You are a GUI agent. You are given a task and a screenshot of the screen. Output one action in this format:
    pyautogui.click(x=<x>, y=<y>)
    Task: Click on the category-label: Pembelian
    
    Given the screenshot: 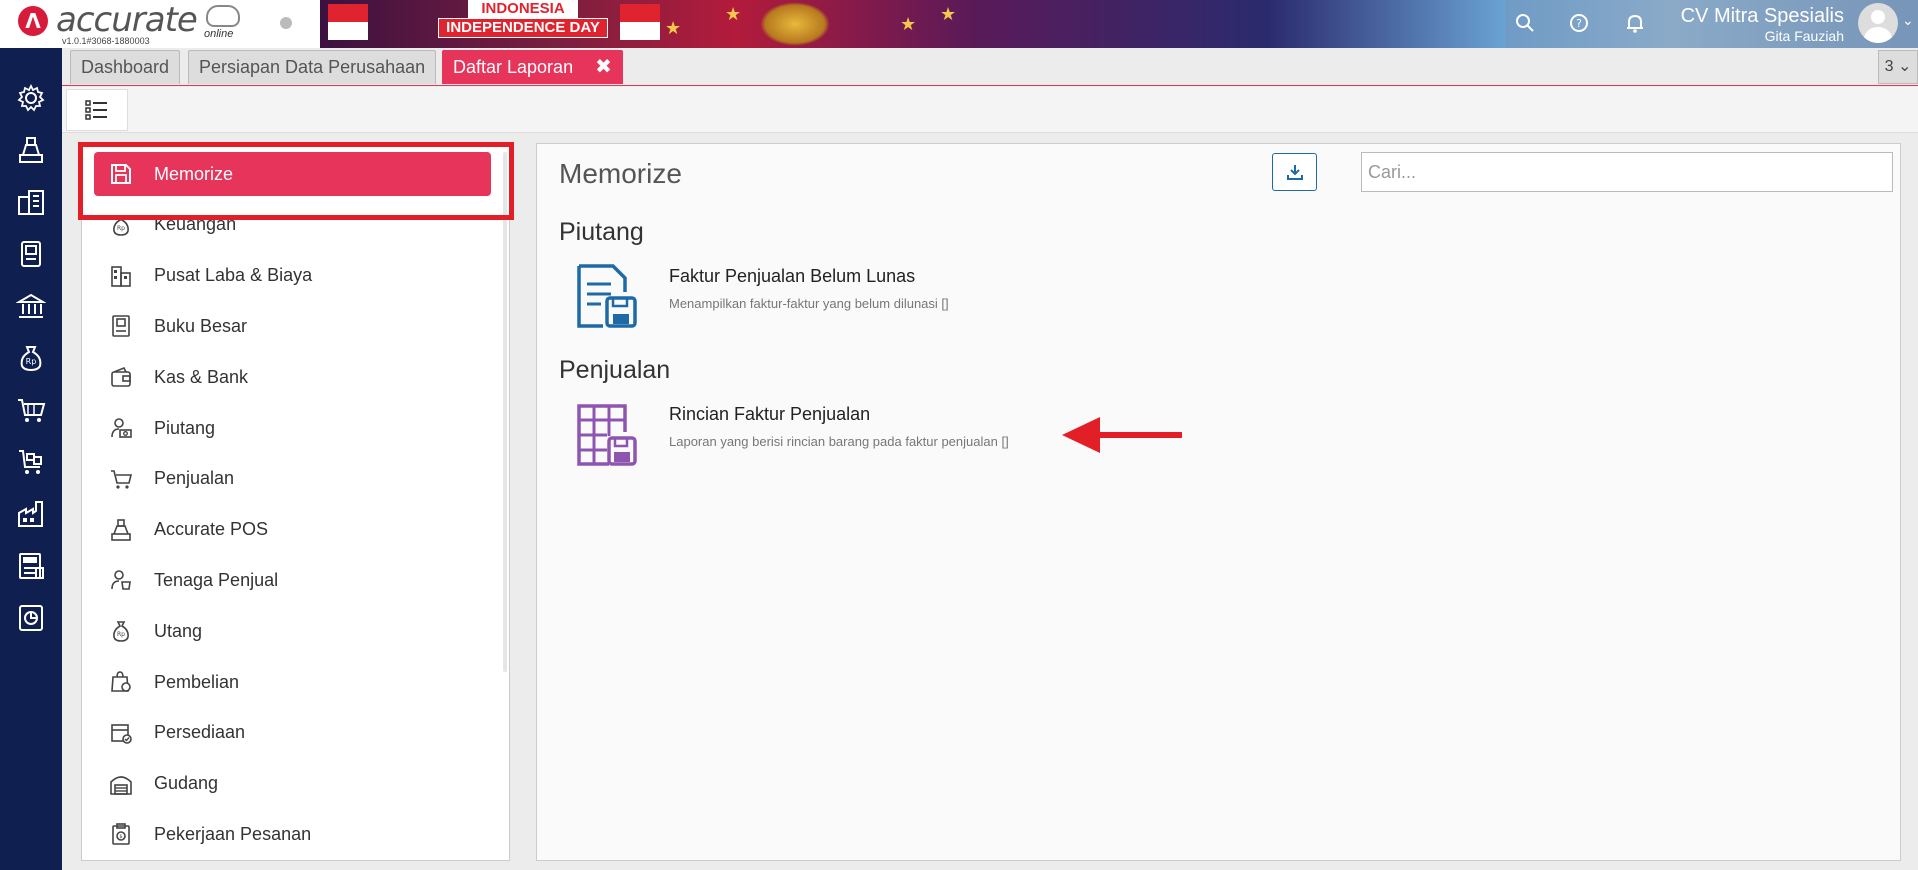 What is the action you would take?
    pyautogui.click(x=197, y=681)
    